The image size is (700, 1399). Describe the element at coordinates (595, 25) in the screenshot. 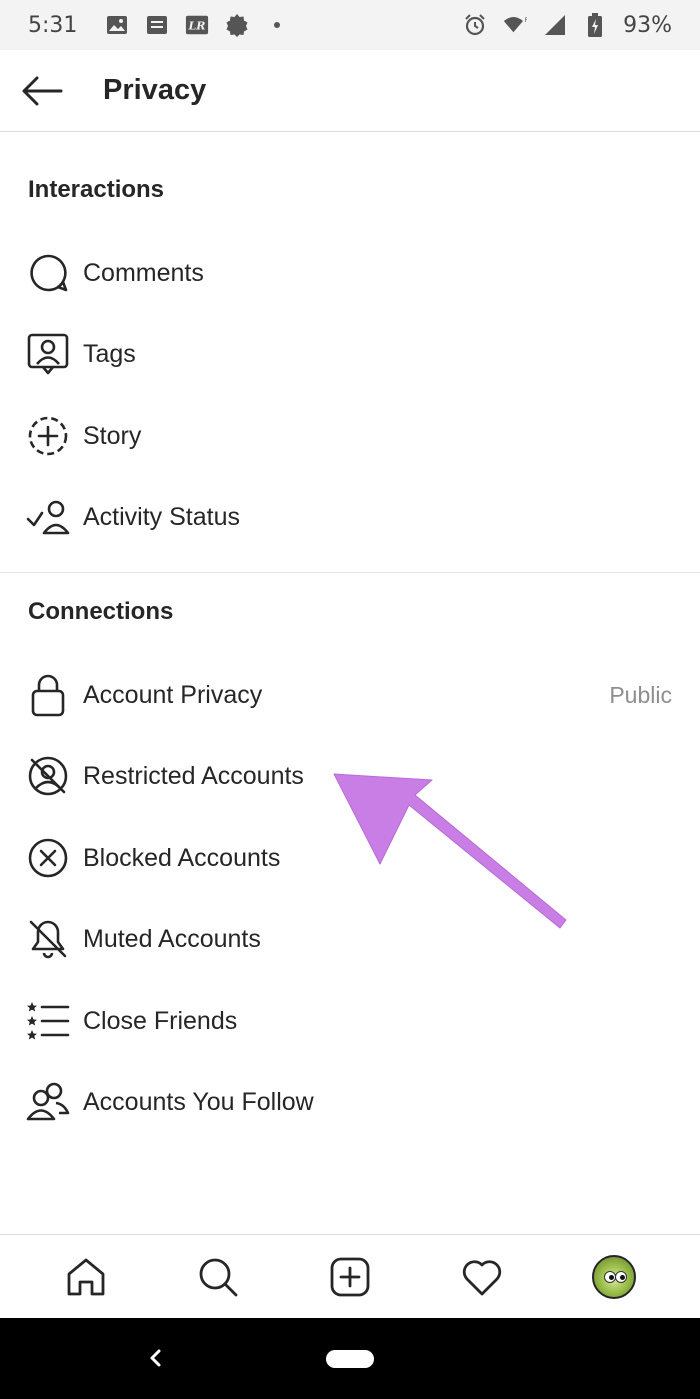

I see `battery-icon` at that location.